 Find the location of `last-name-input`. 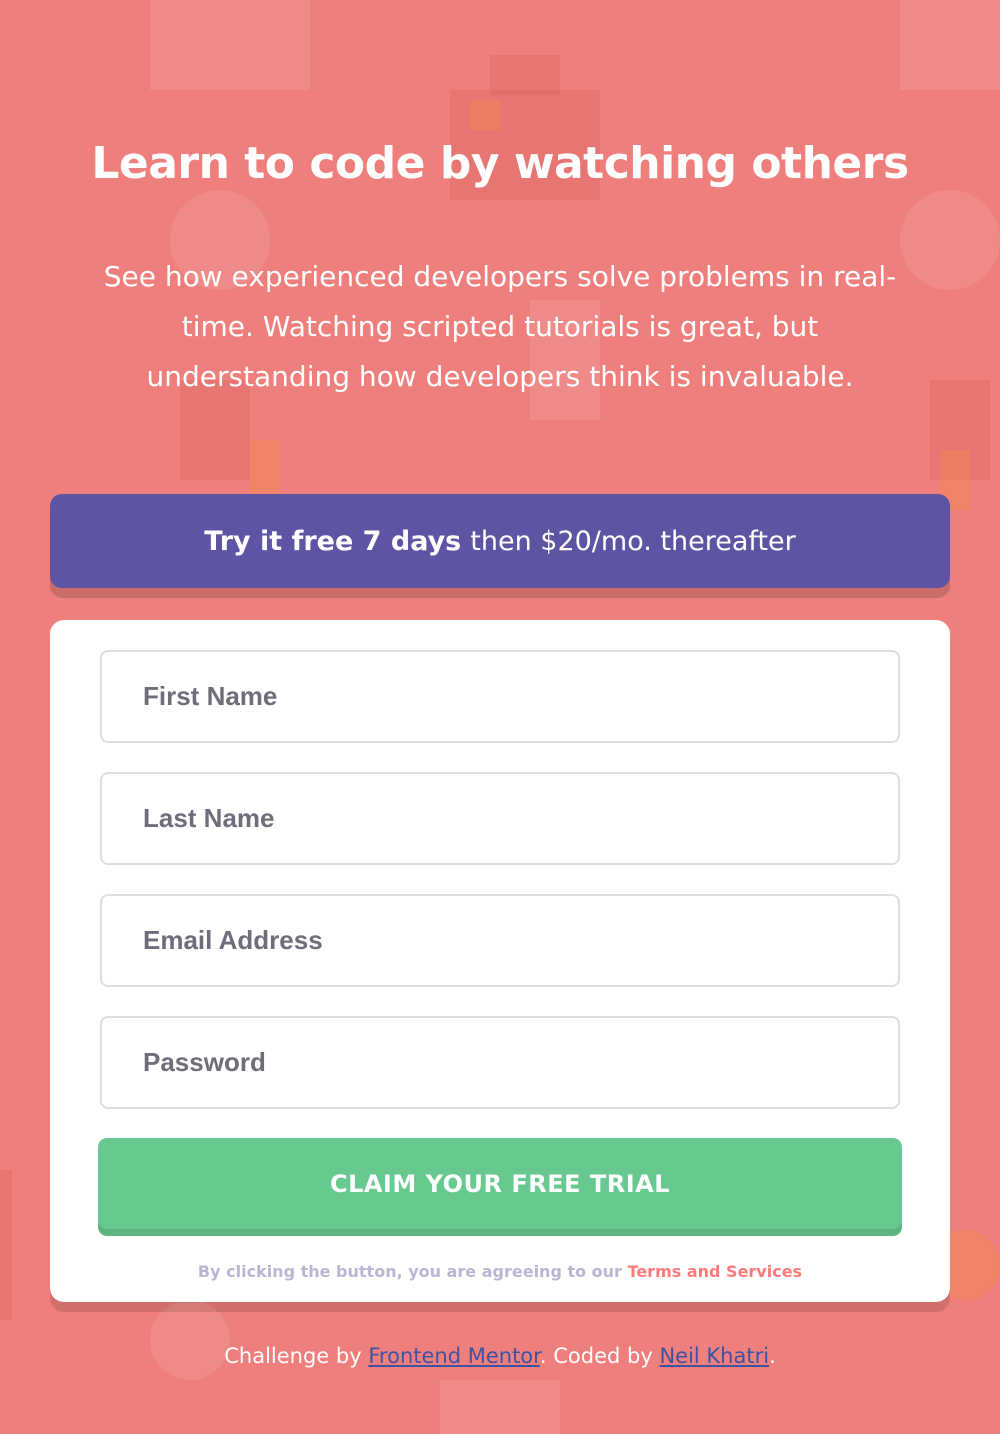

last-name-input is located at coordinates (520, 818).